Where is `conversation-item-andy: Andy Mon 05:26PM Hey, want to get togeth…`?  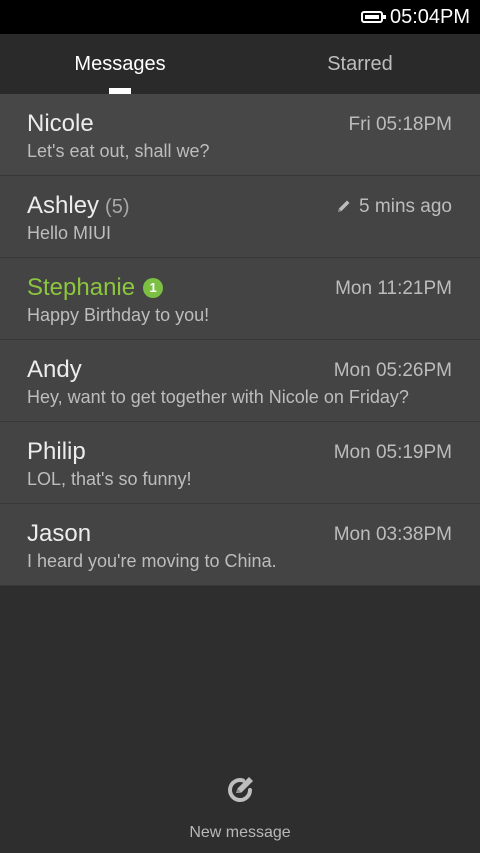
conversation-item-andy: Andy Mon 05:26PM Hey, want to get togeth… is located at coordinates (240, 381).